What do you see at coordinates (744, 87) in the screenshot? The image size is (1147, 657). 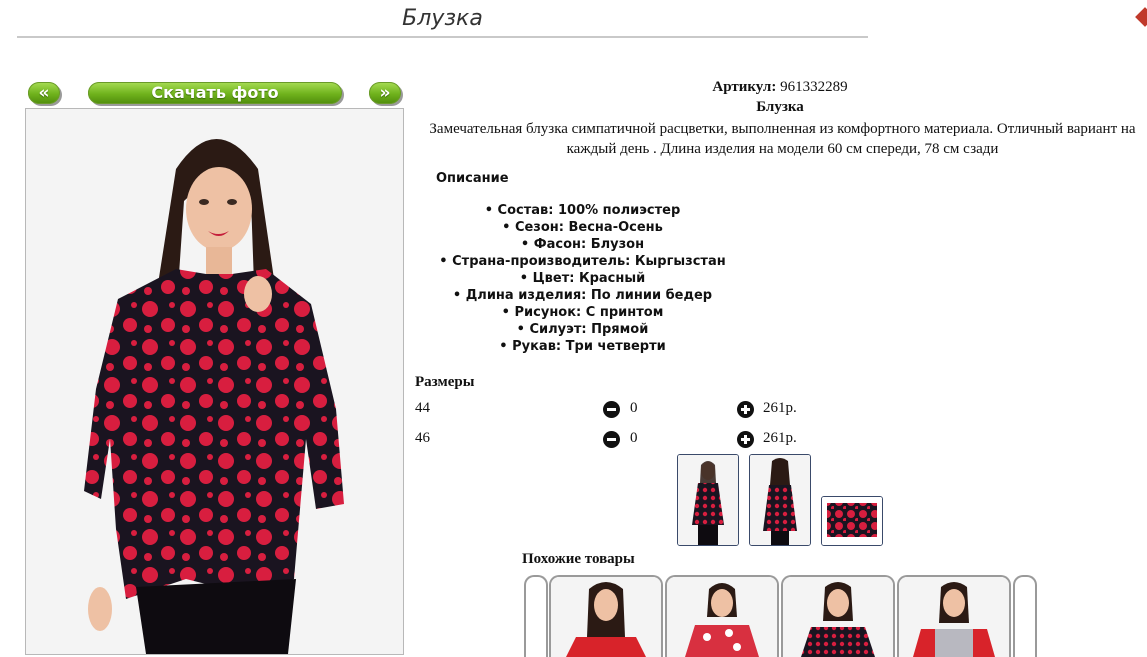 I see `article-label: Артикул:` at bounding box center [744, 87].